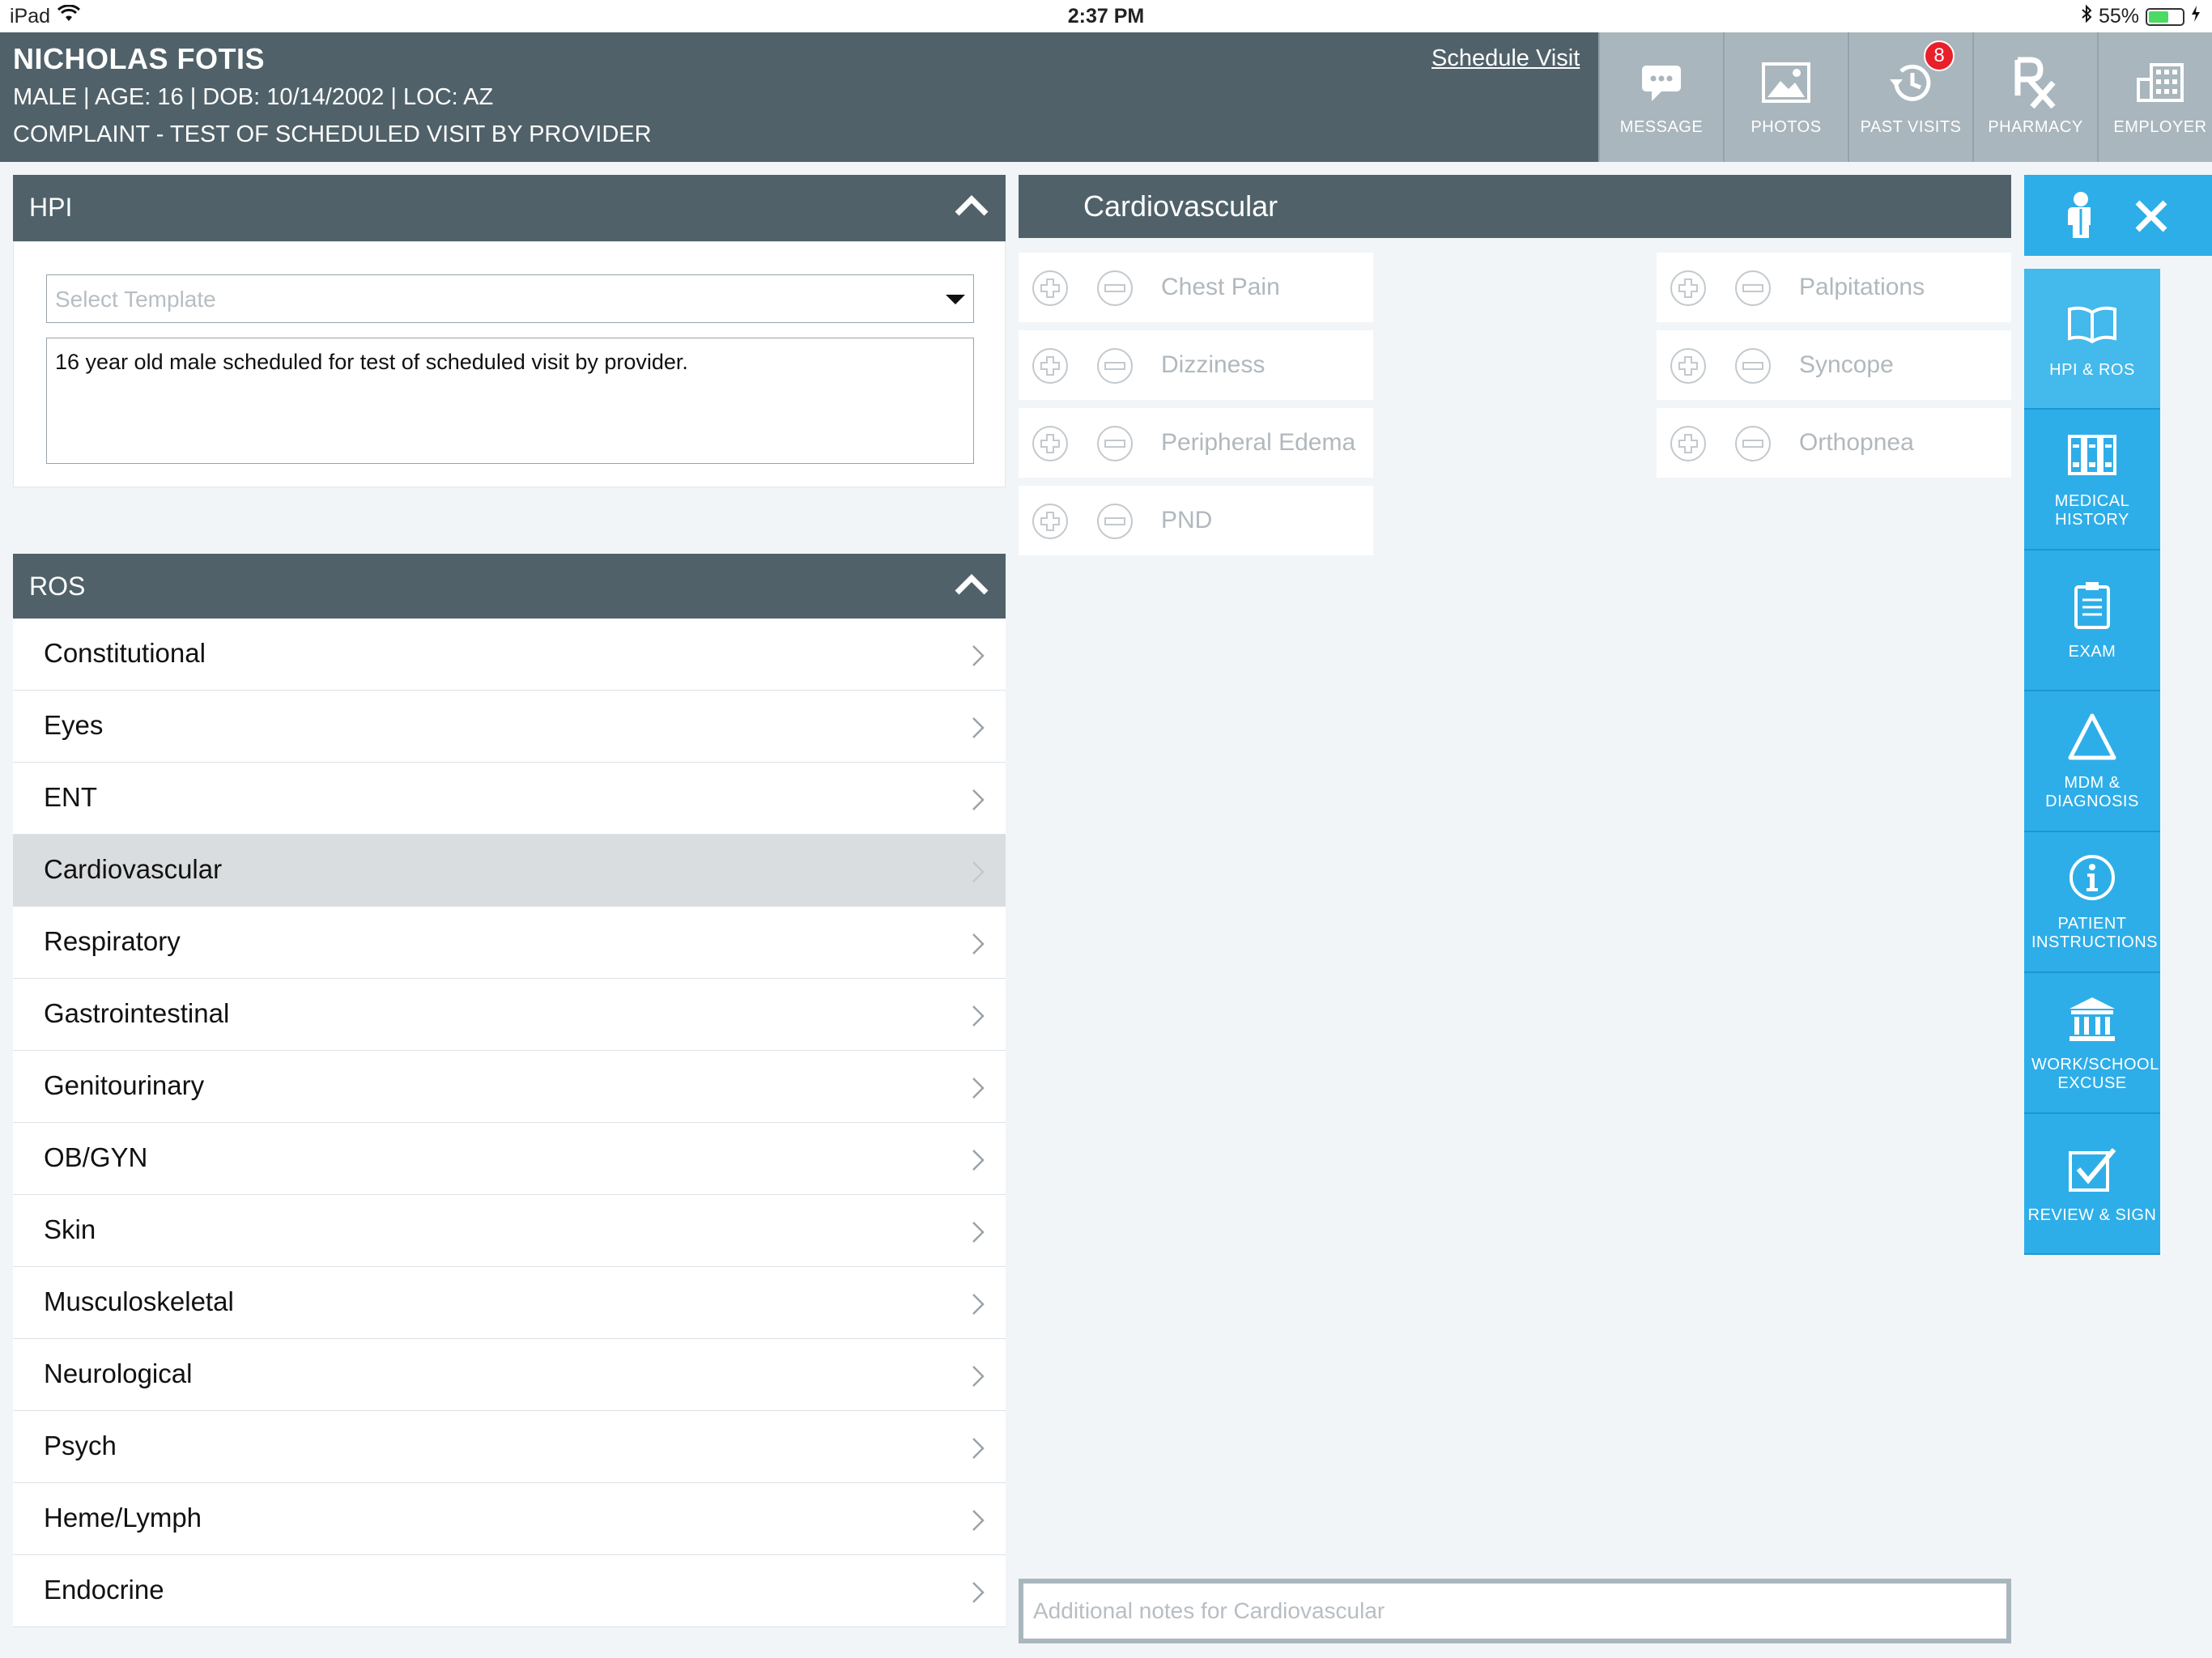 This screenshot has width=2212, height=1658. What do you see at coordinates (2093, 605) in the screenshot?
I see `clipboard-icon` at bounding box center [2093, 605].